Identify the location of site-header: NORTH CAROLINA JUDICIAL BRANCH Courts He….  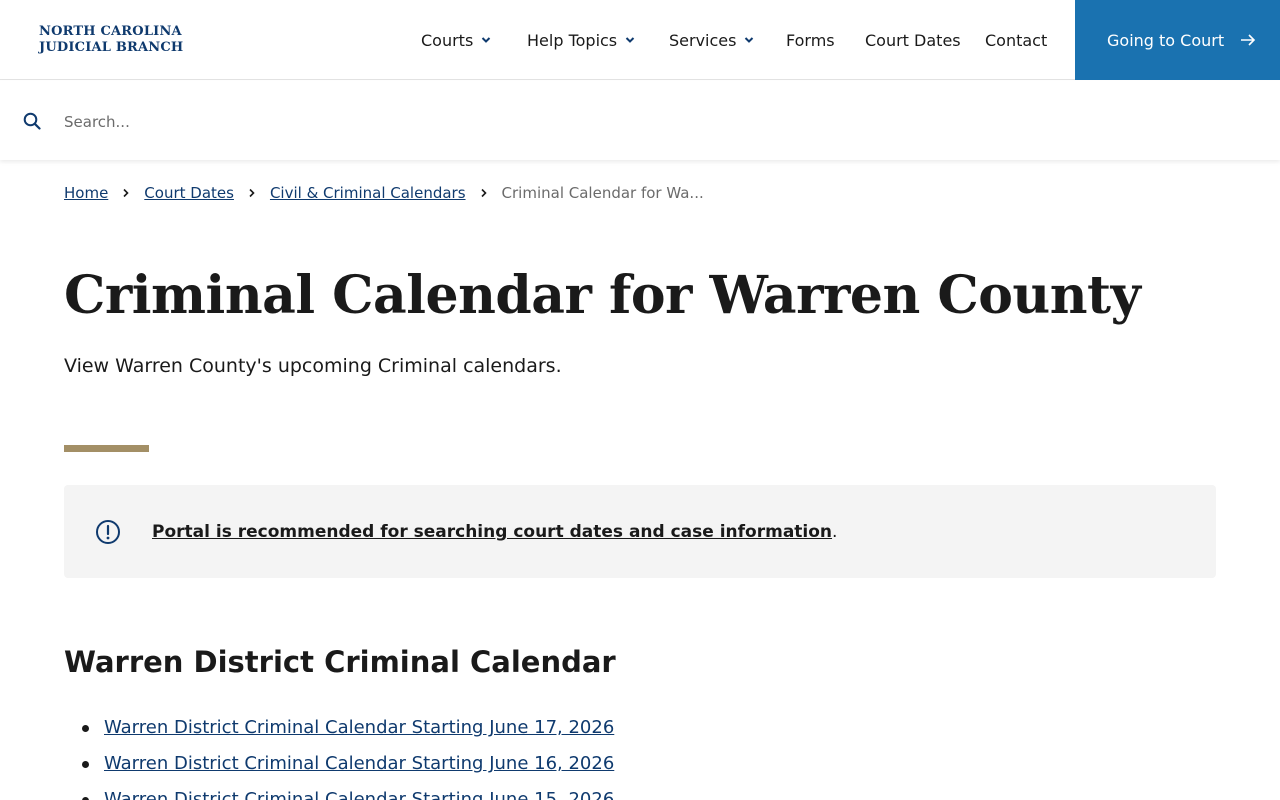
(640, 40).